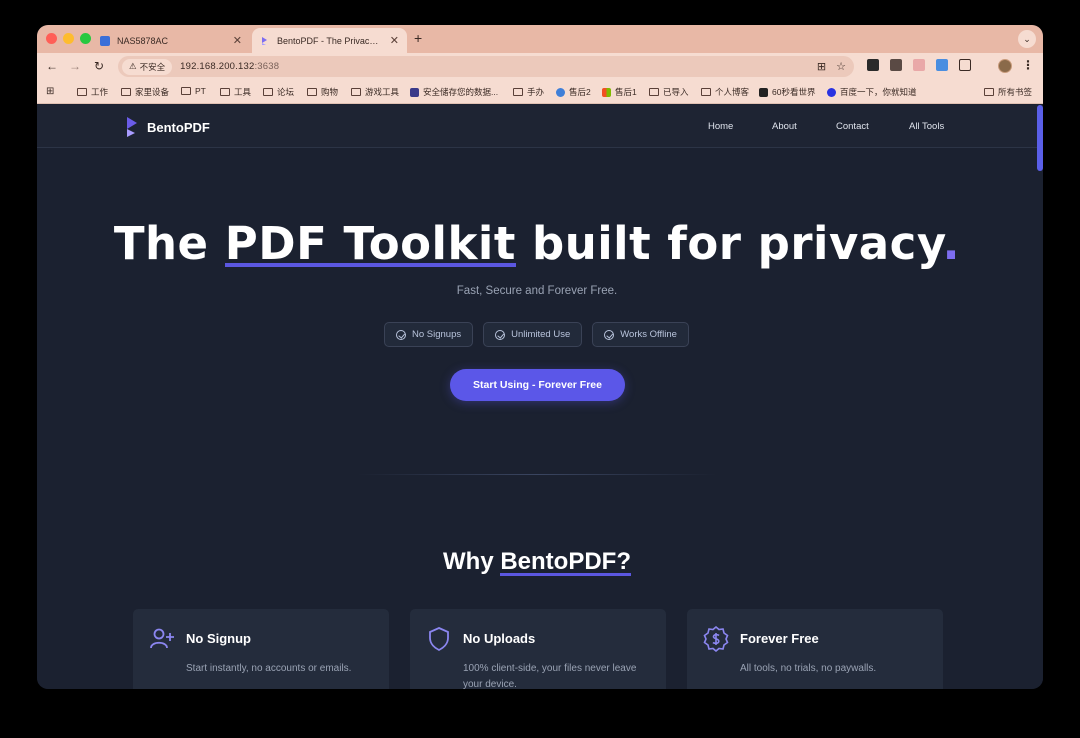  I want to click on extension-3-icon, so click(919, 65).